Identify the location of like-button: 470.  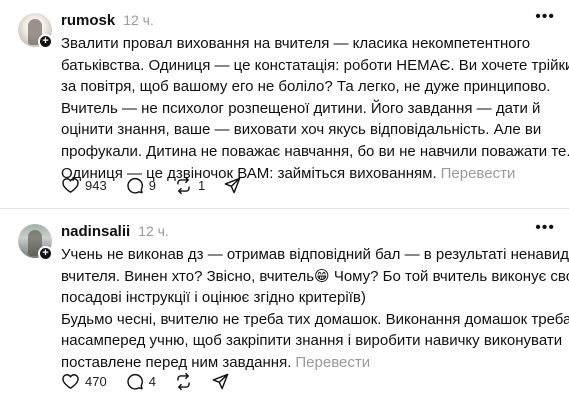
(84, 381).